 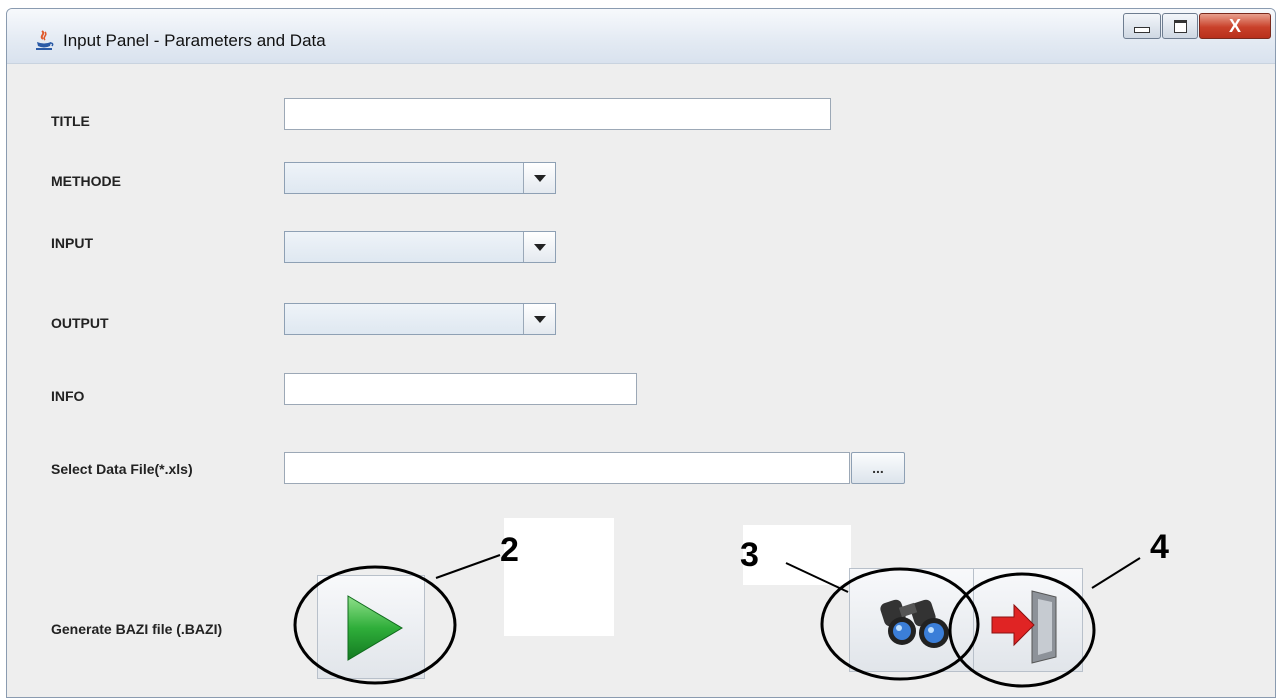 I want to click on generate-bazi-button, so click(x=371, y=627).